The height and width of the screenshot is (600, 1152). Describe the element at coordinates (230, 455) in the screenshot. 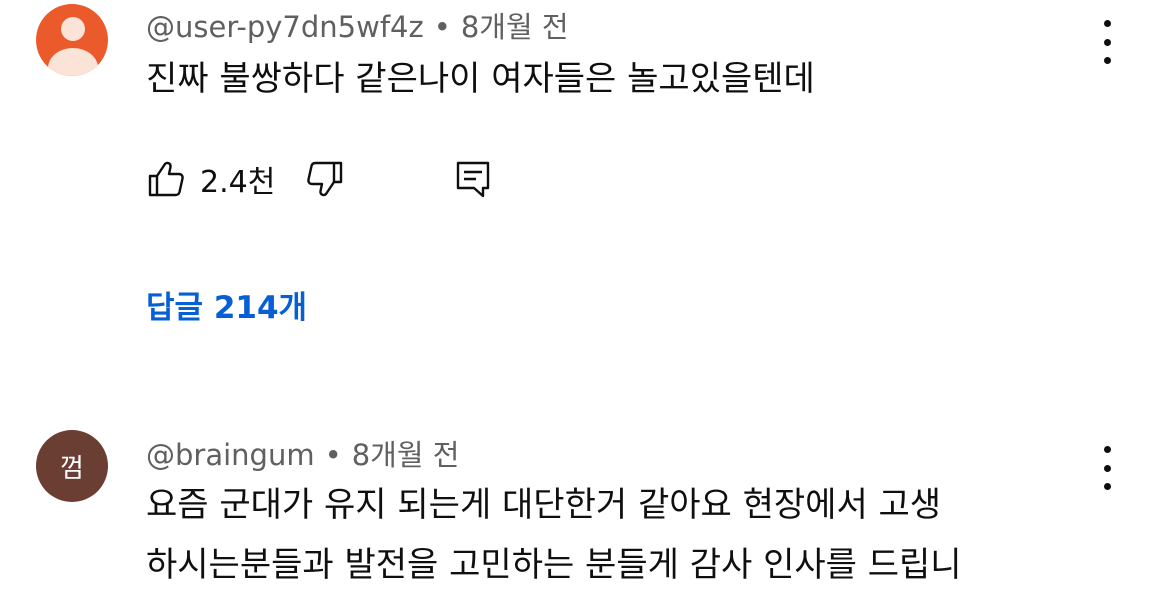

I see `author-name: @braingum` at that location.